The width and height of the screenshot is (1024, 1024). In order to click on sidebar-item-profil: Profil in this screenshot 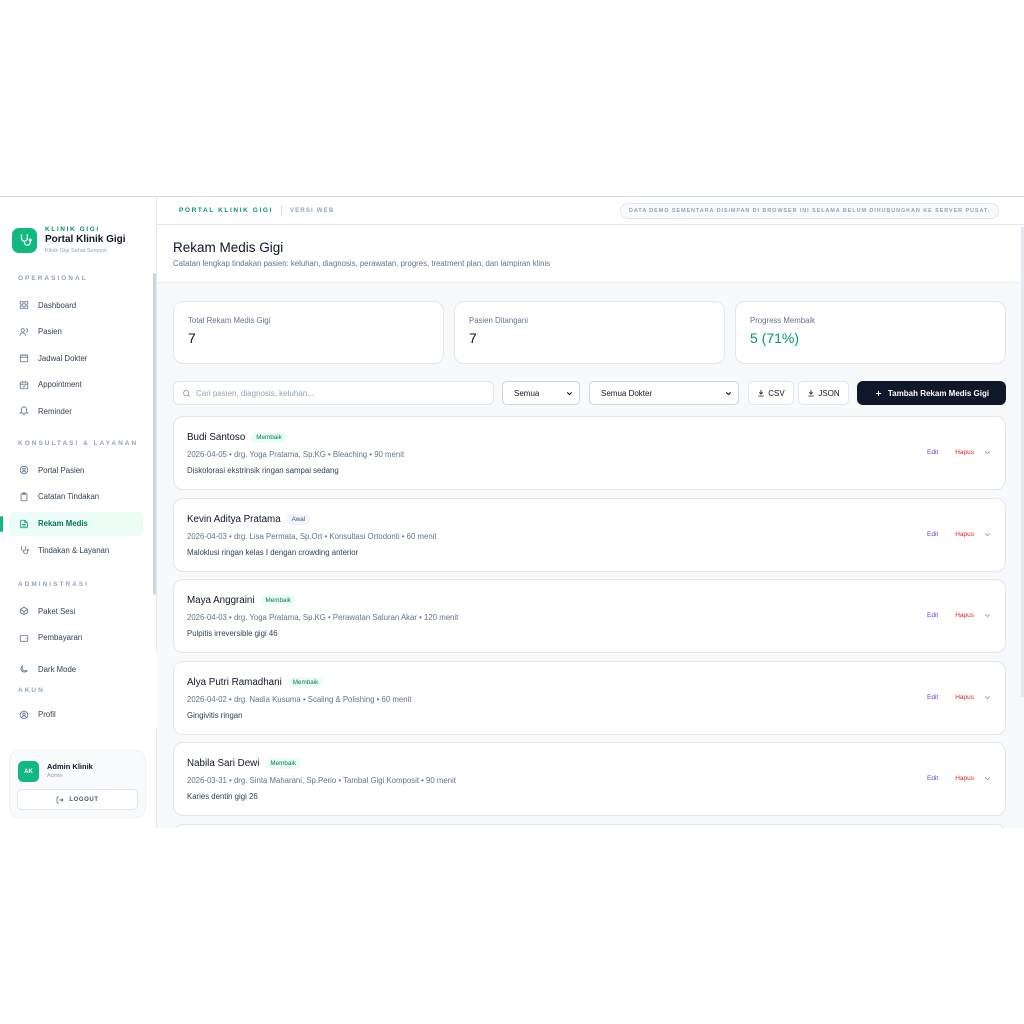, I will do `click(78, 715)`.